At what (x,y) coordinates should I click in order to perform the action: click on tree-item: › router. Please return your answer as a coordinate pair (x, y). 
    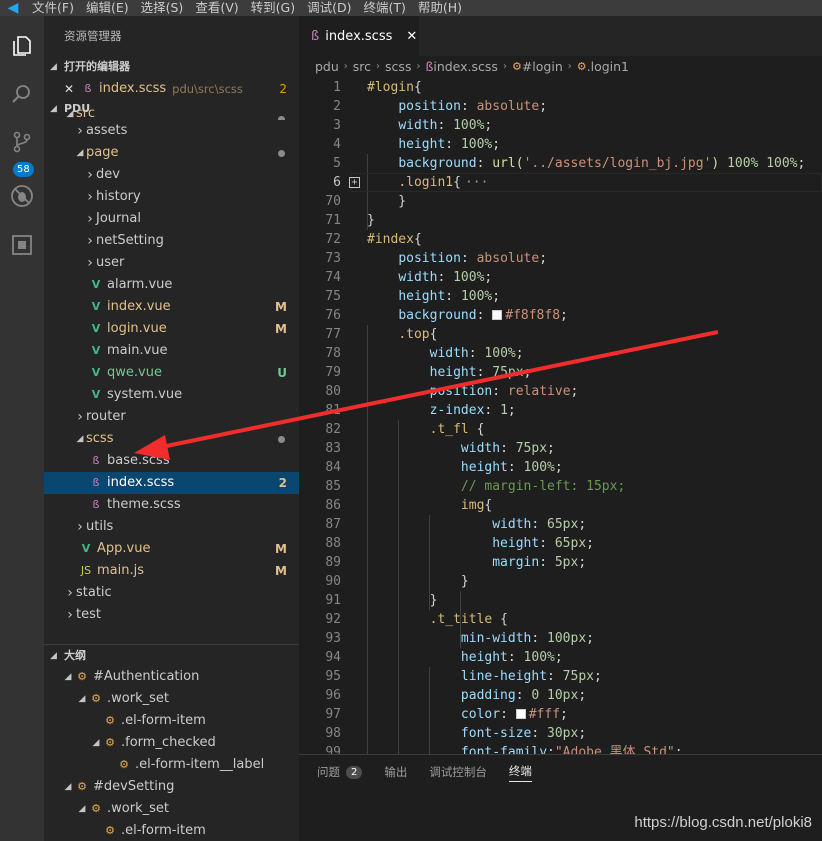
    Looking at the image, I should click on (171, 417).